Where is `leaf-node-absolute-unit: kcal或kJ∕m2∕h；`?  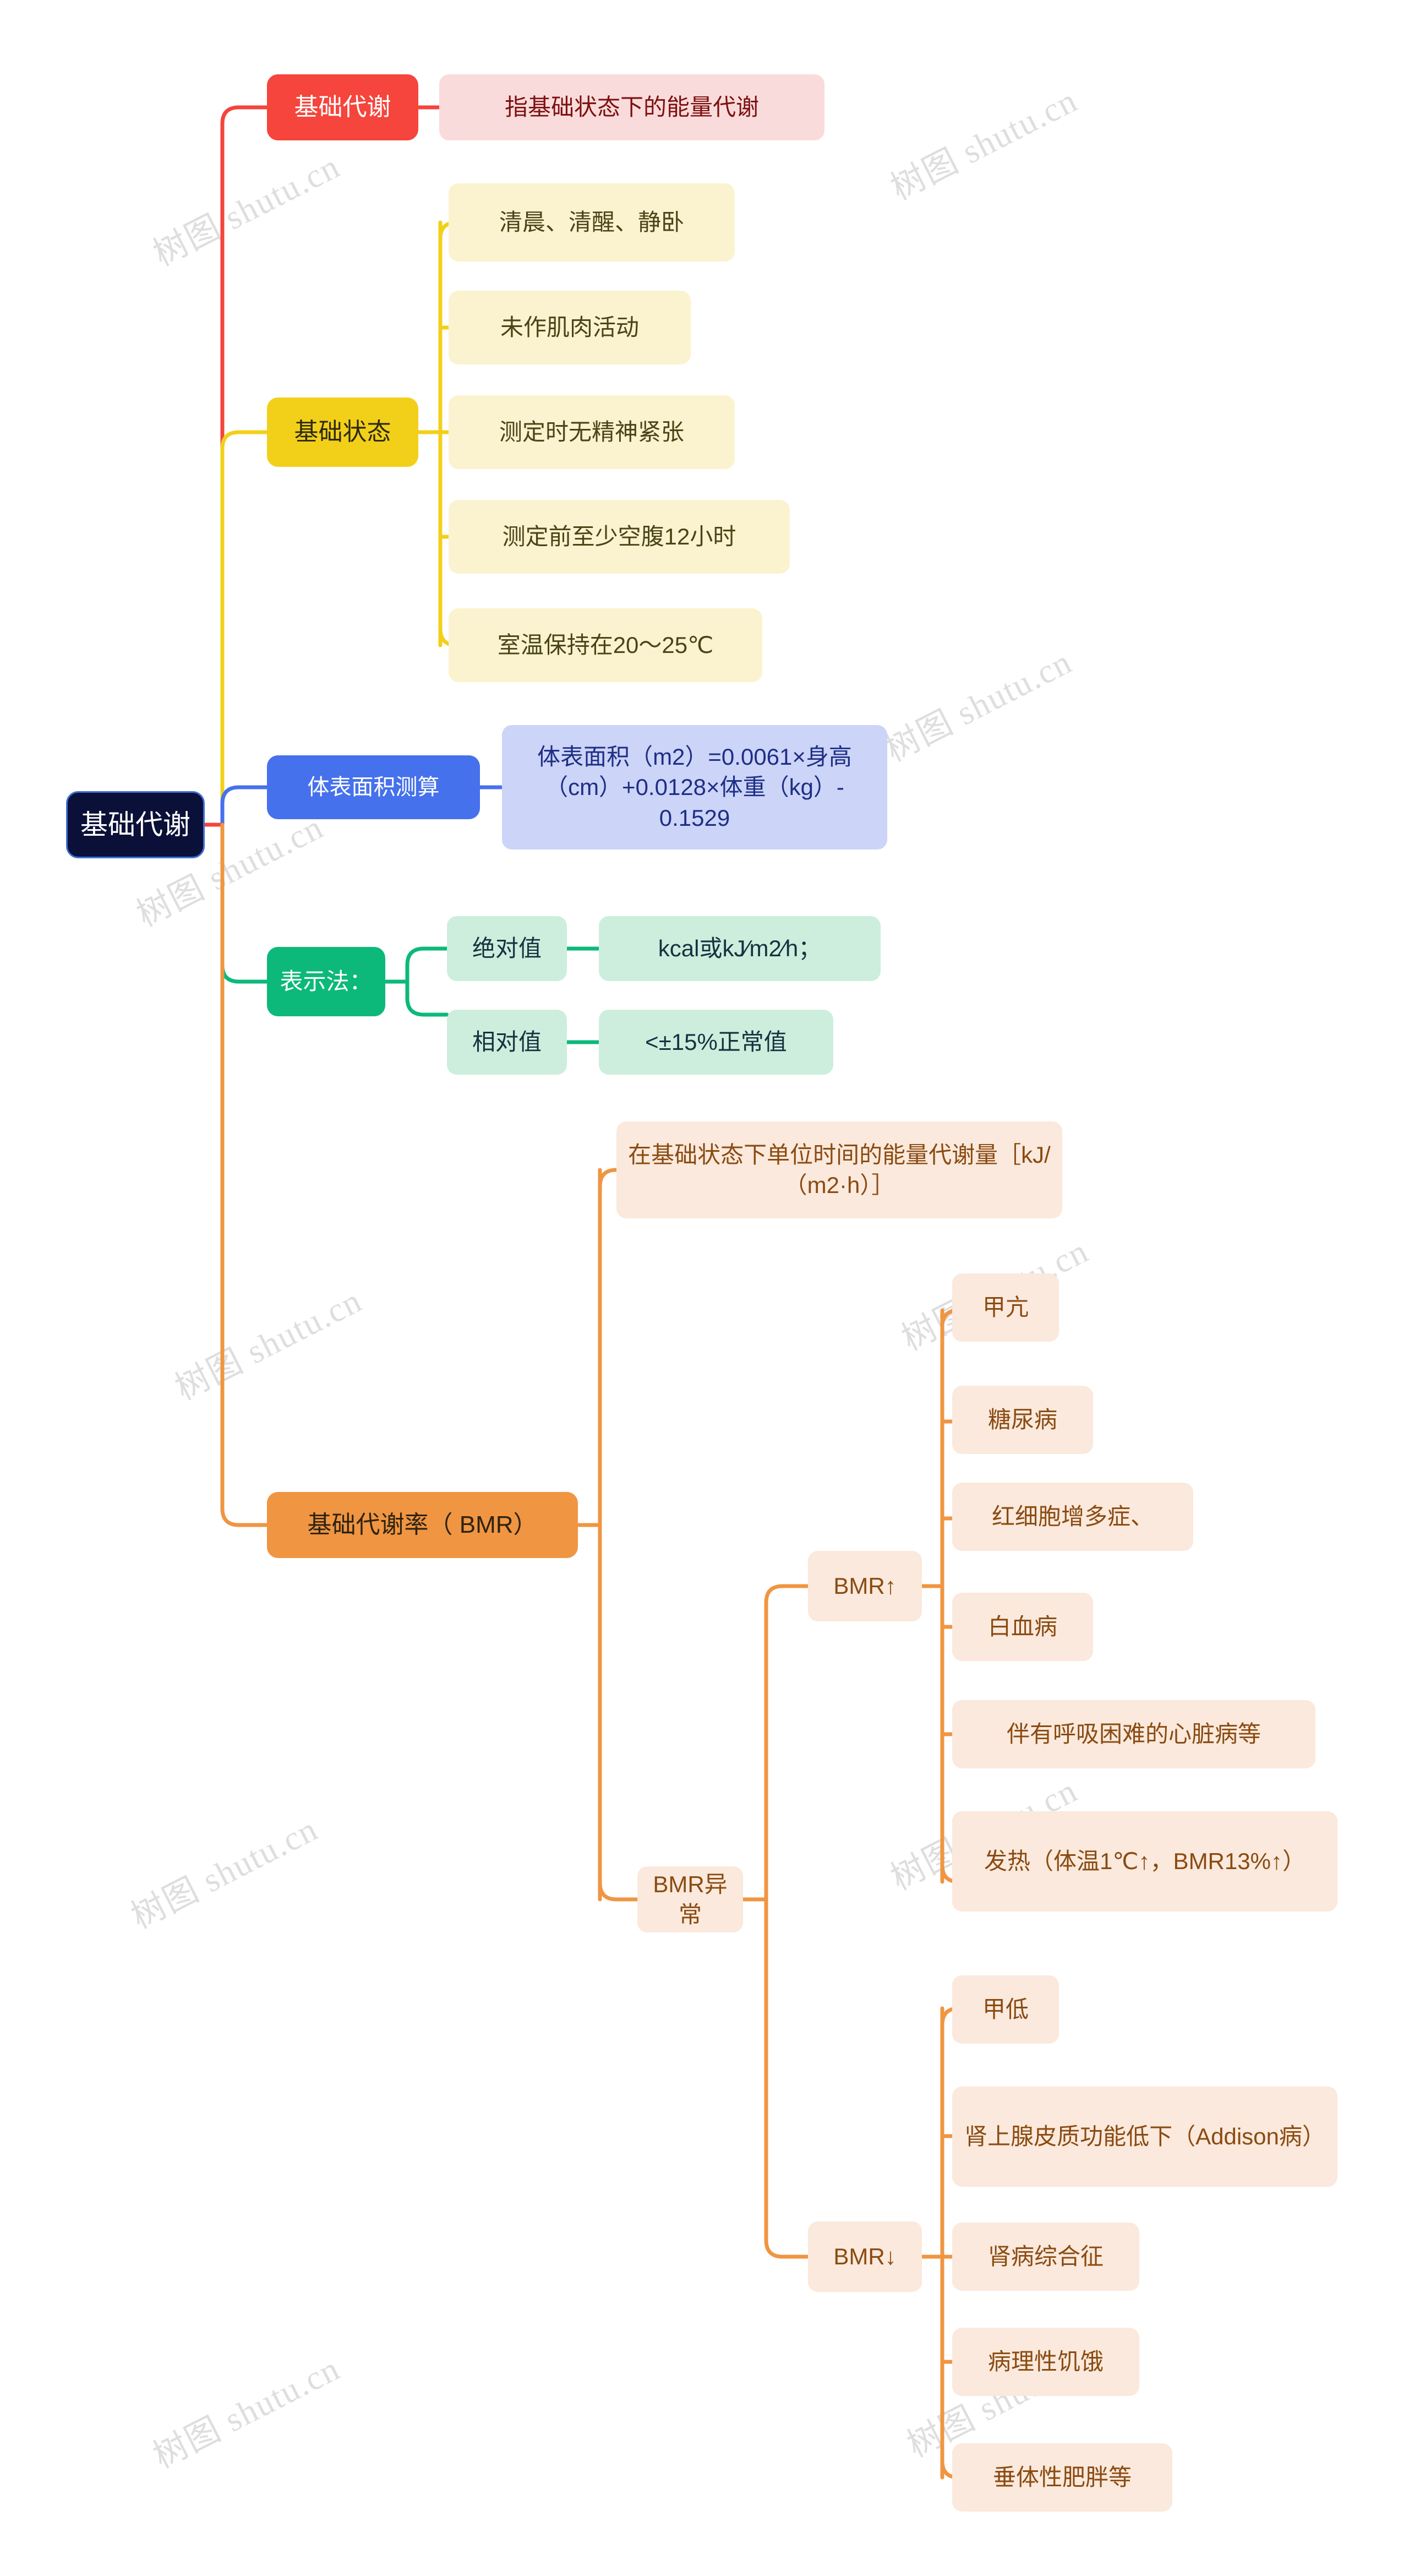 leaf-node-absolute-unit: kcal或kJ∕m2∕h； is located at coordinates (740, 948).